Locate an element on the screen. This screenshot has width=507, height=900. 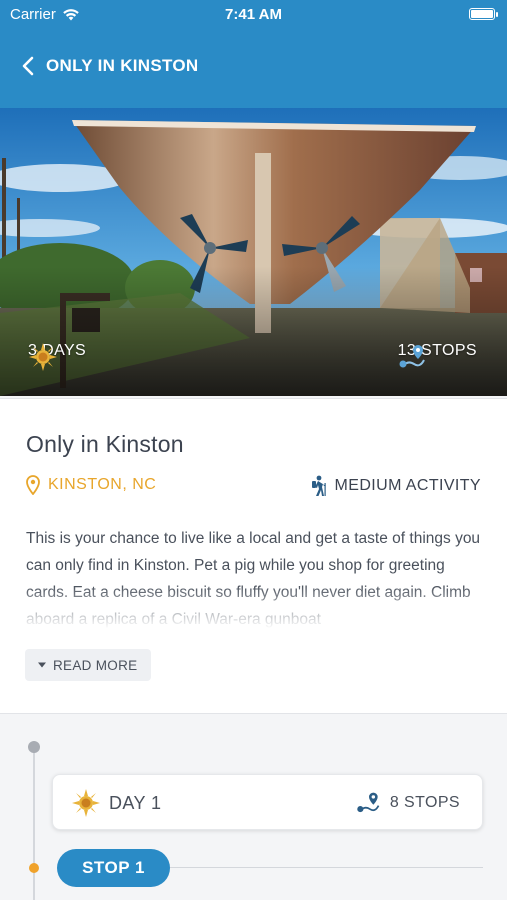
chevron-left-icon is located at coordinates (28, 66).